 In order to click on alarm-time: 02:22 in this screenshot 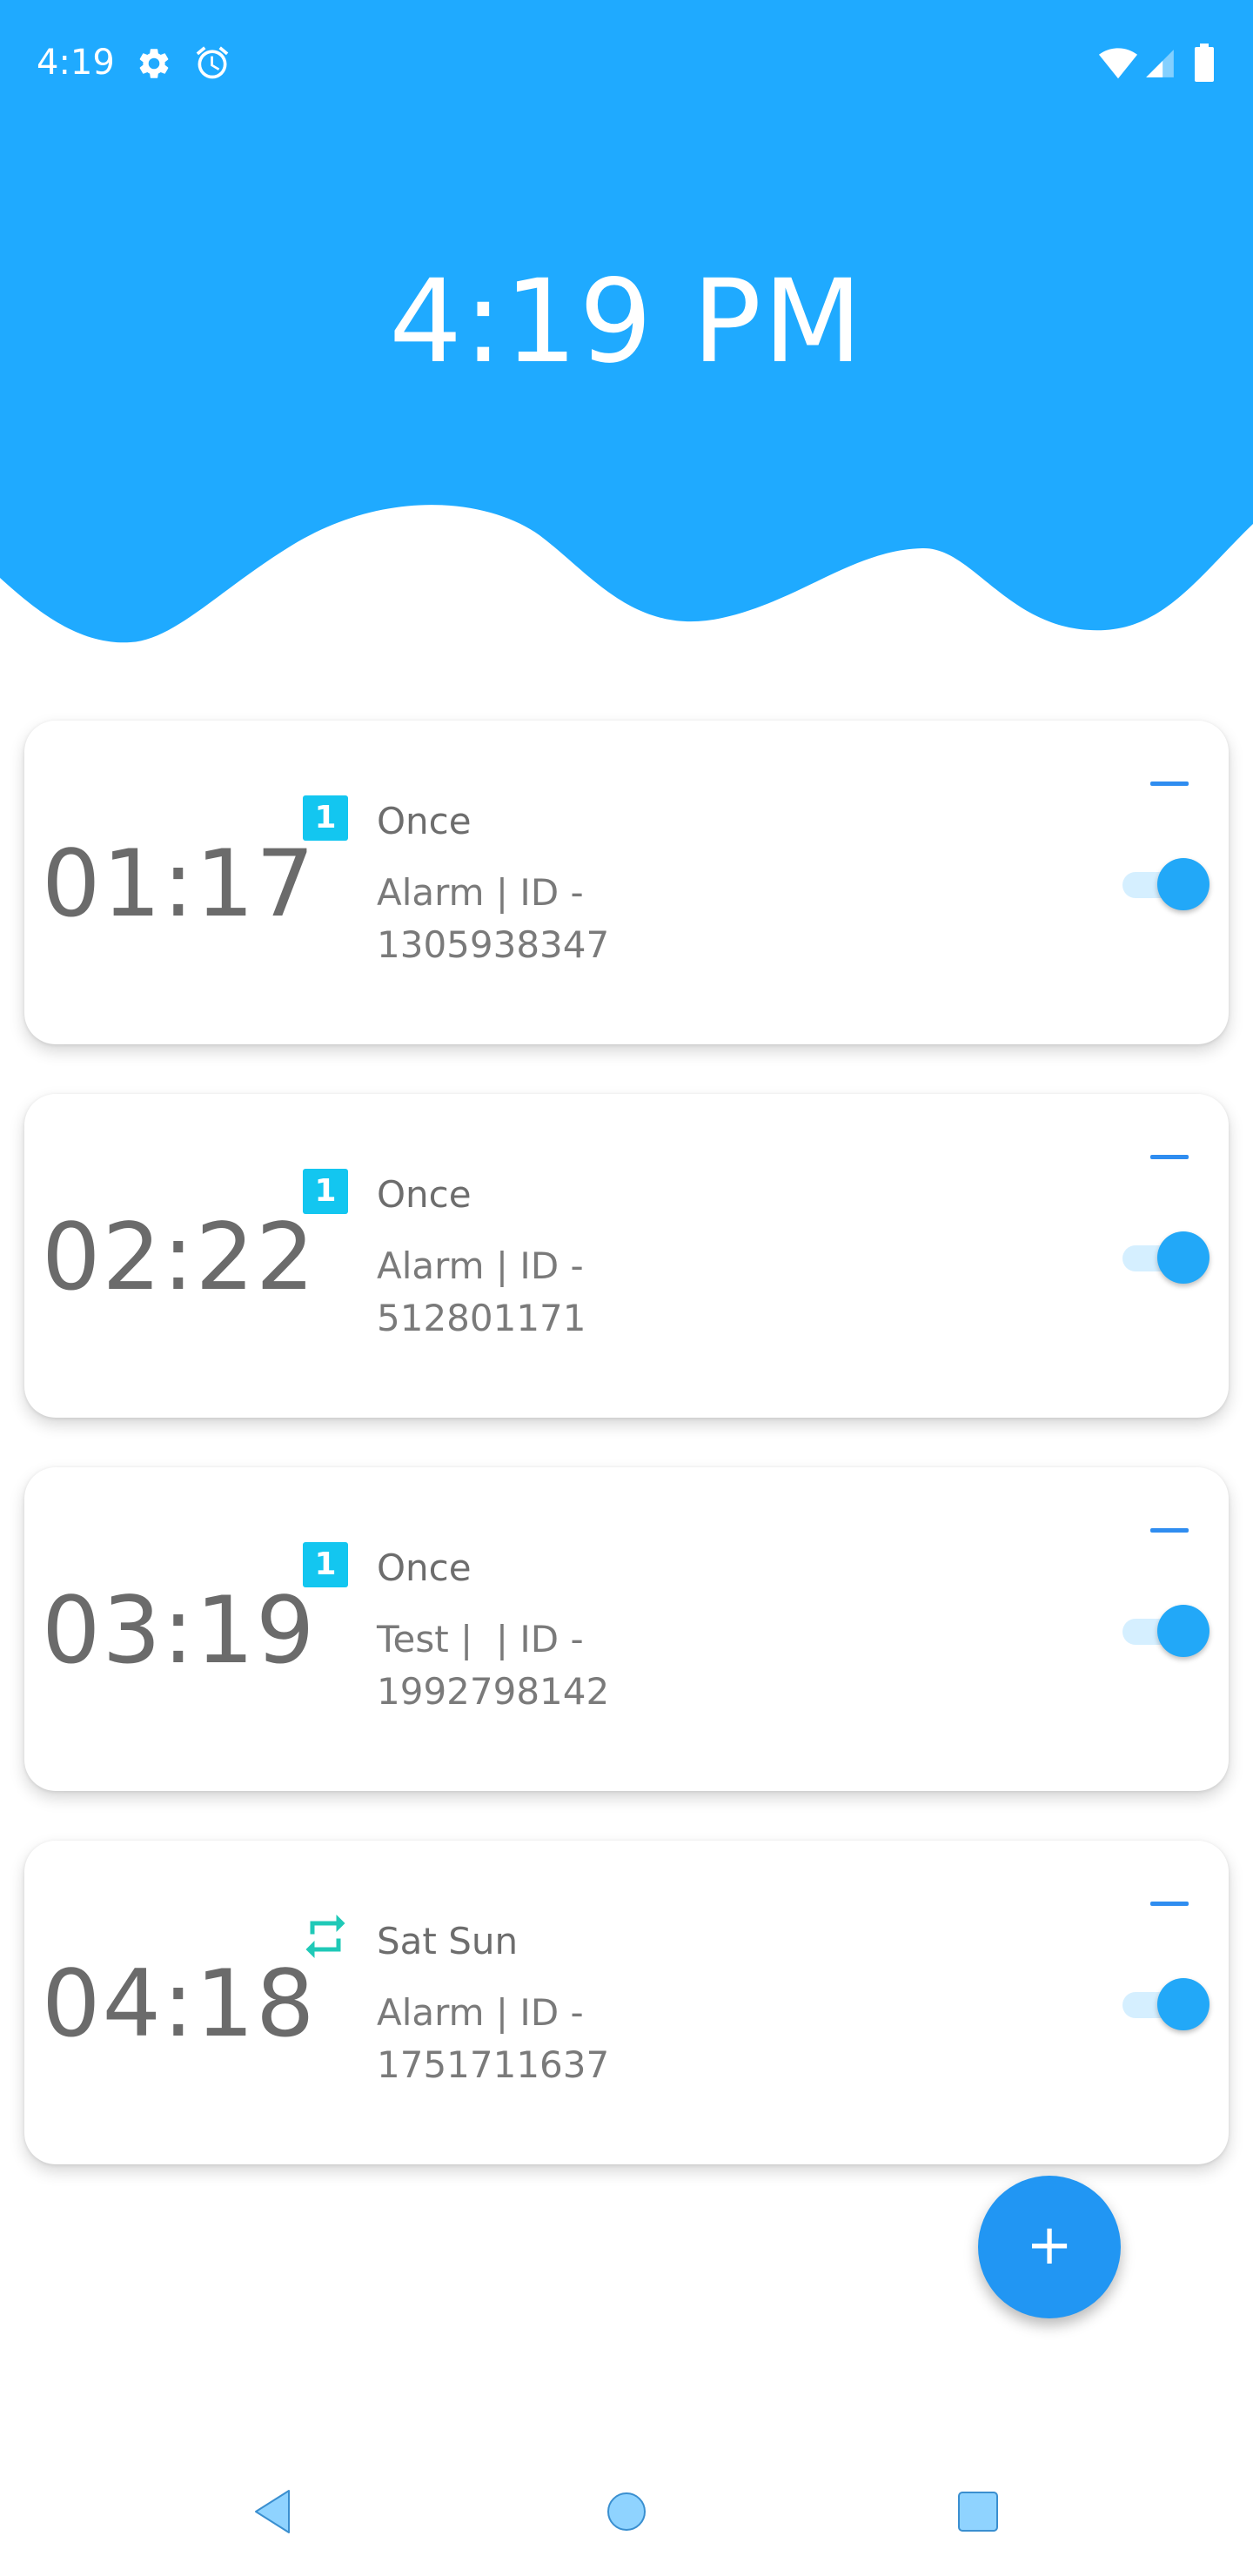, I will do `click(179, 1257)`.